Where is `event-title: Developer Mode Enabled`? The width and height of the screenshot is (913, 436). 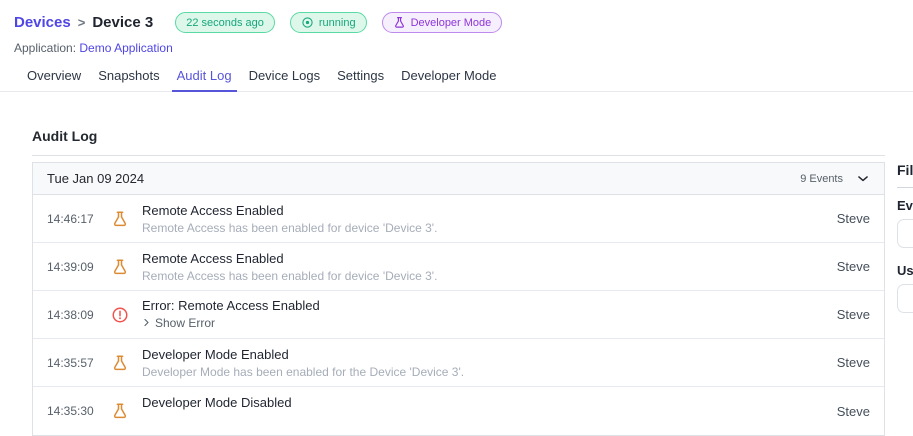
event-title: Developer Mode Enabled is located at coordinates (215, 354).